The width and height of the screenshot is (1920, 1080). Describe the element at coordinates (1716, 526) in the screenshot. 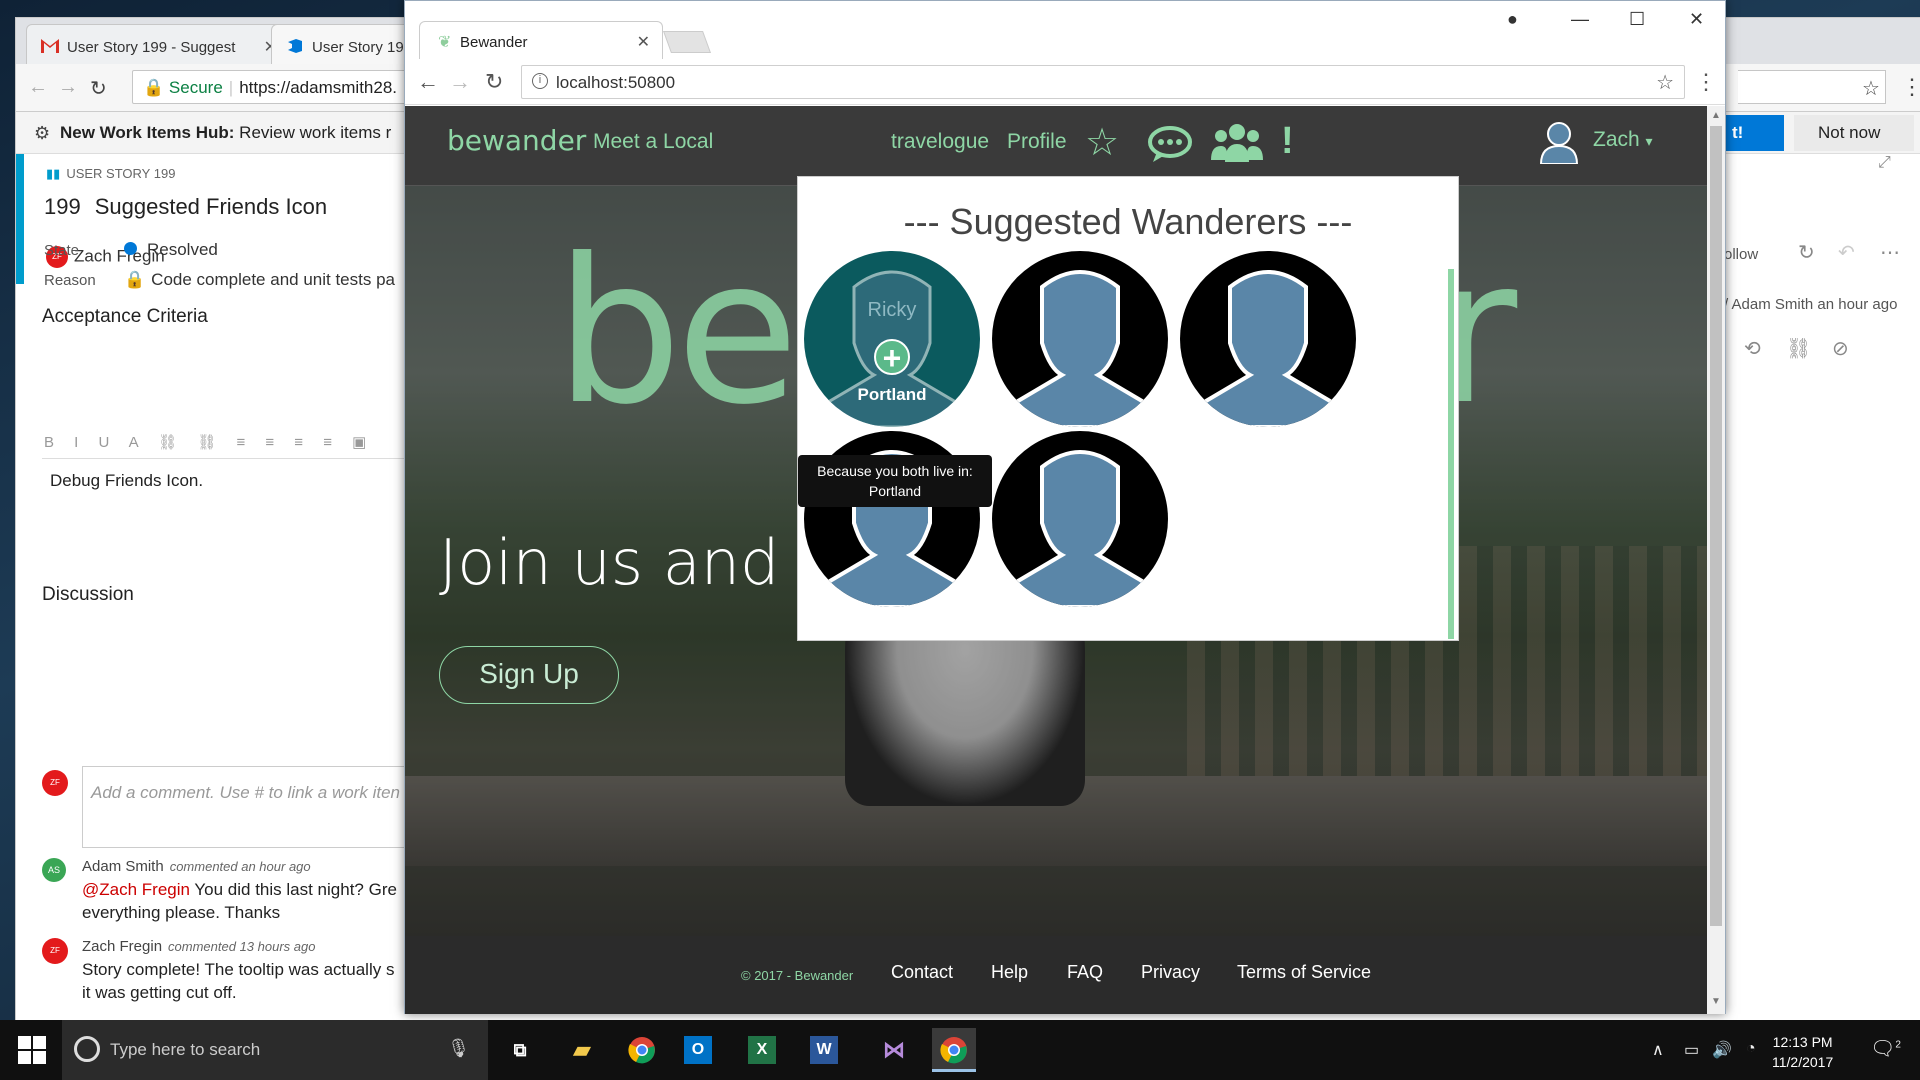

I see `scroll-thumb` at that location.